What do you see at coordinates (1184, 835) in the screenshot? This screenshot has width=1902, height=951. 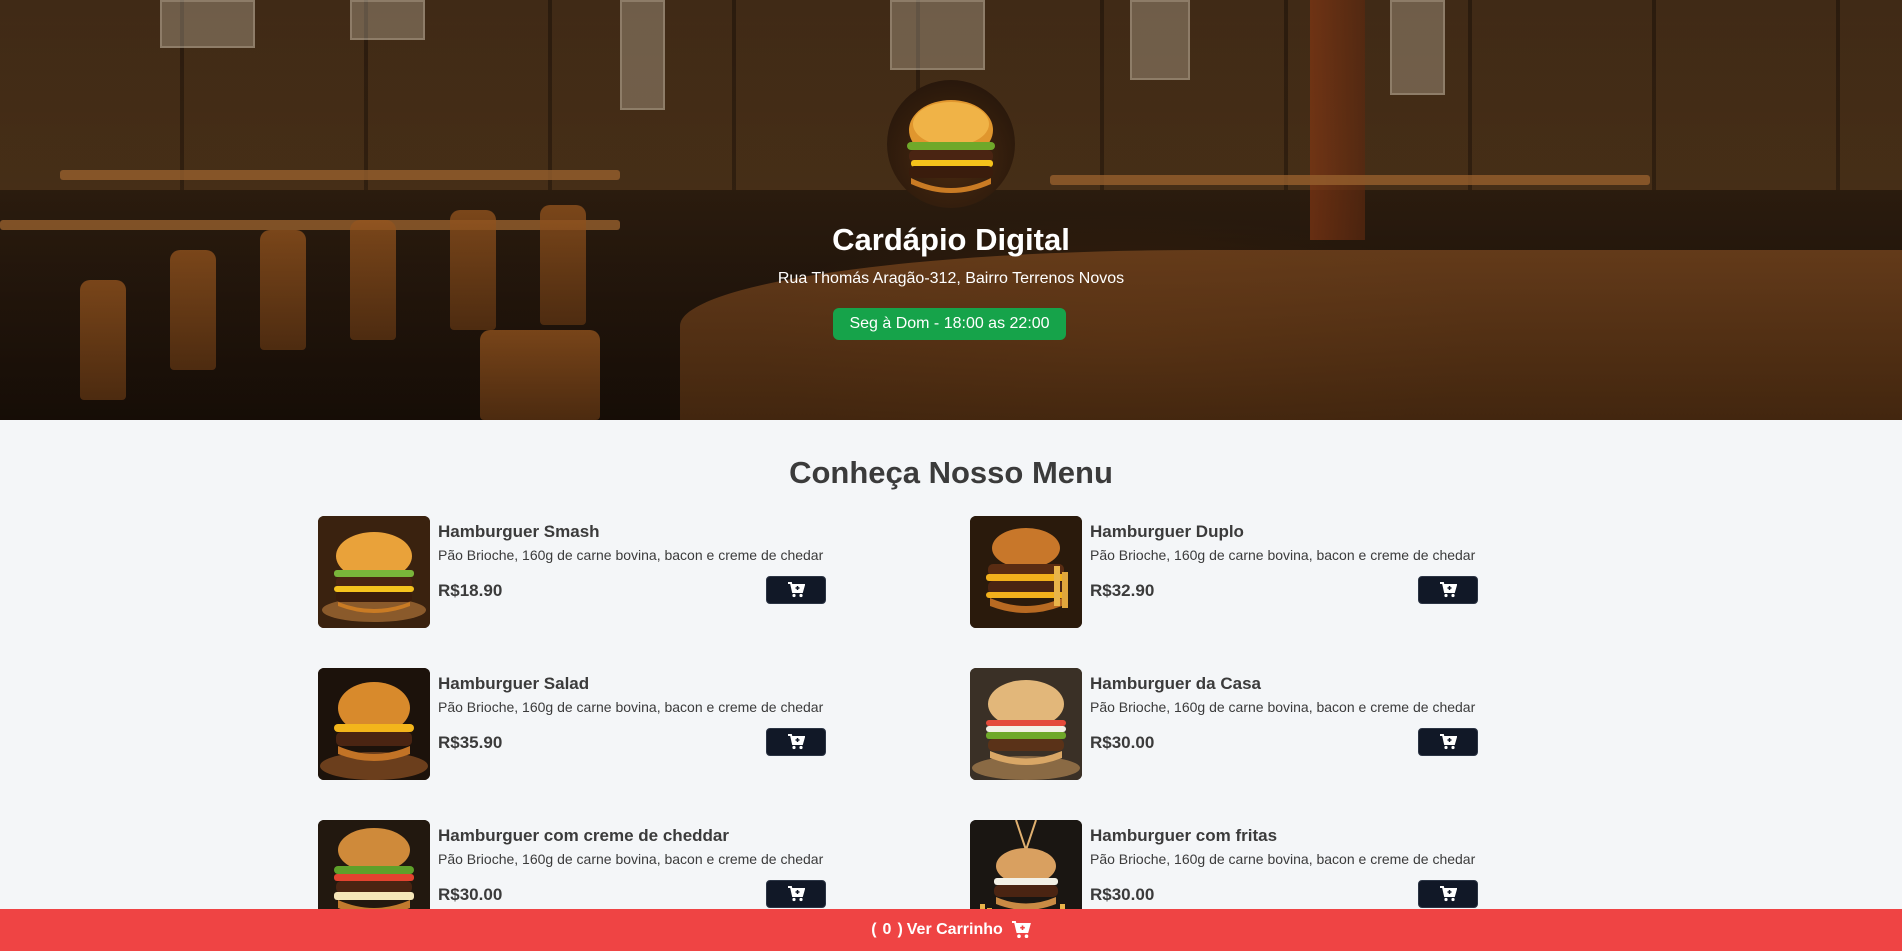 I see `item-name: Hamburguer com fritas` at bounding box center [1184, 835].